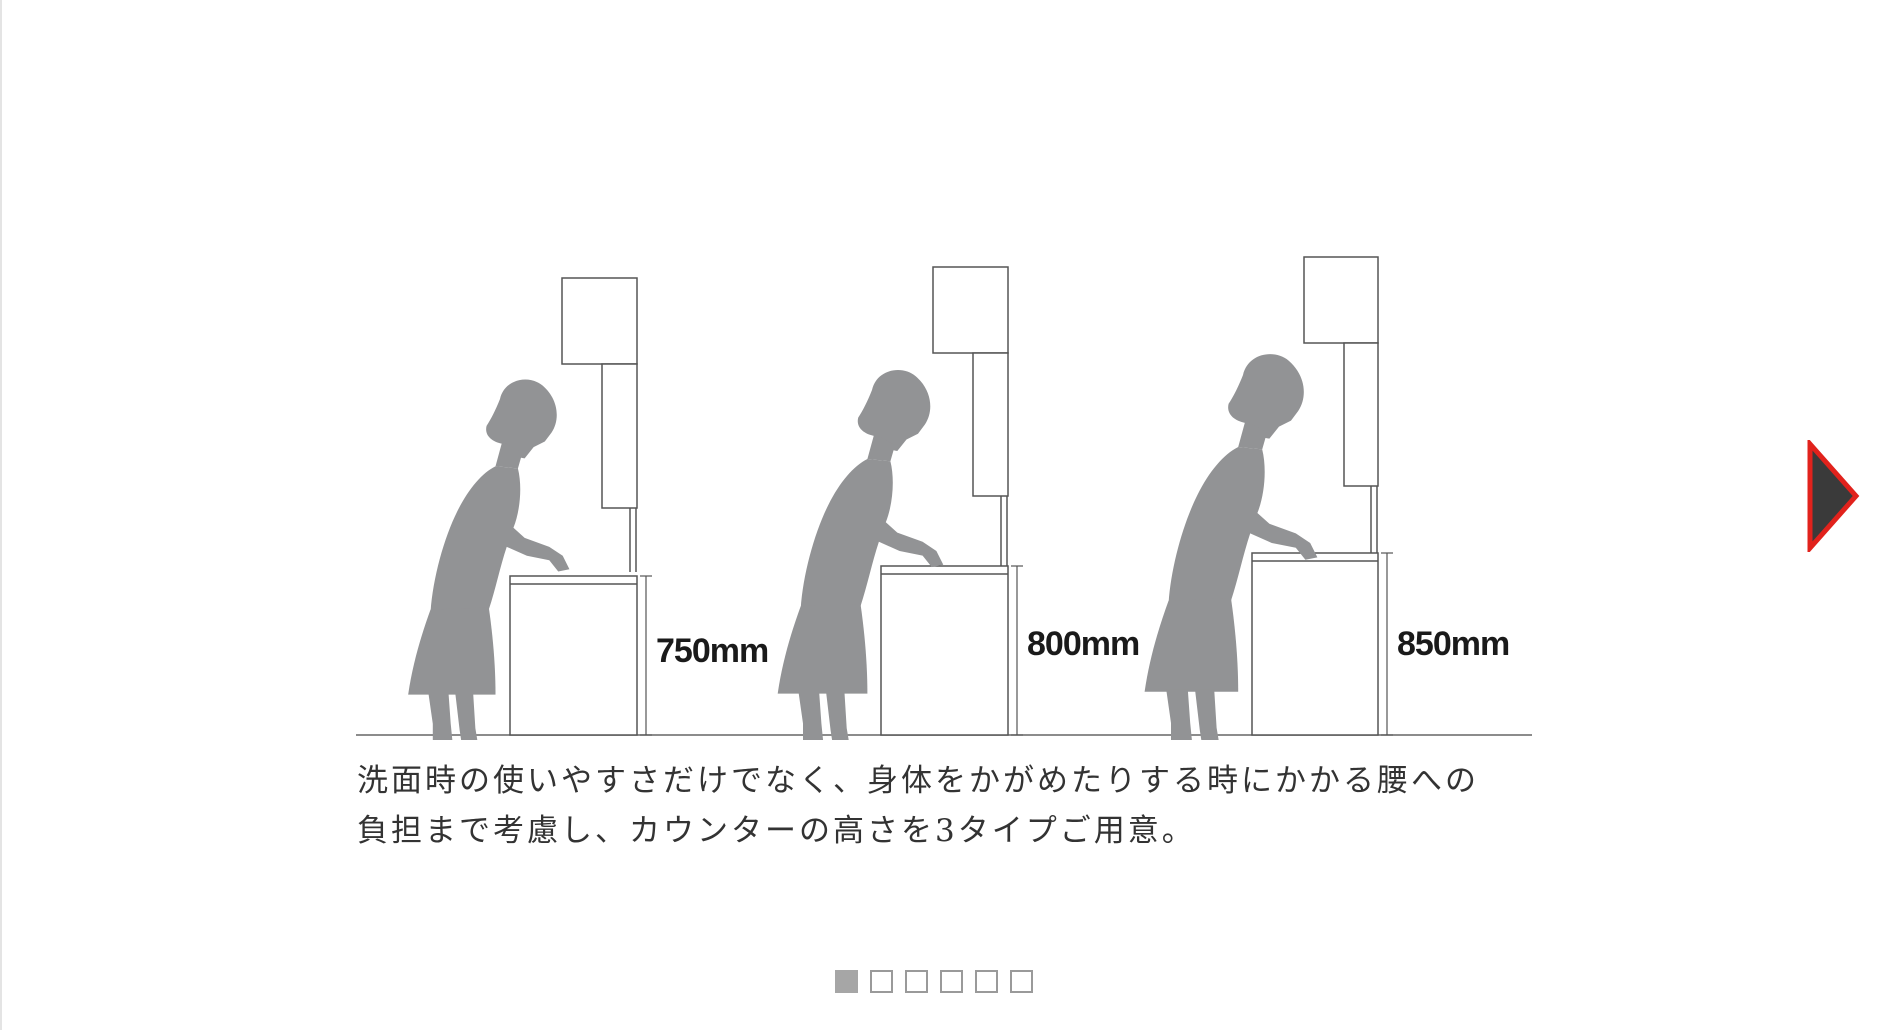  I want to click on height-label-850: 850mm, so click(1453, 644).